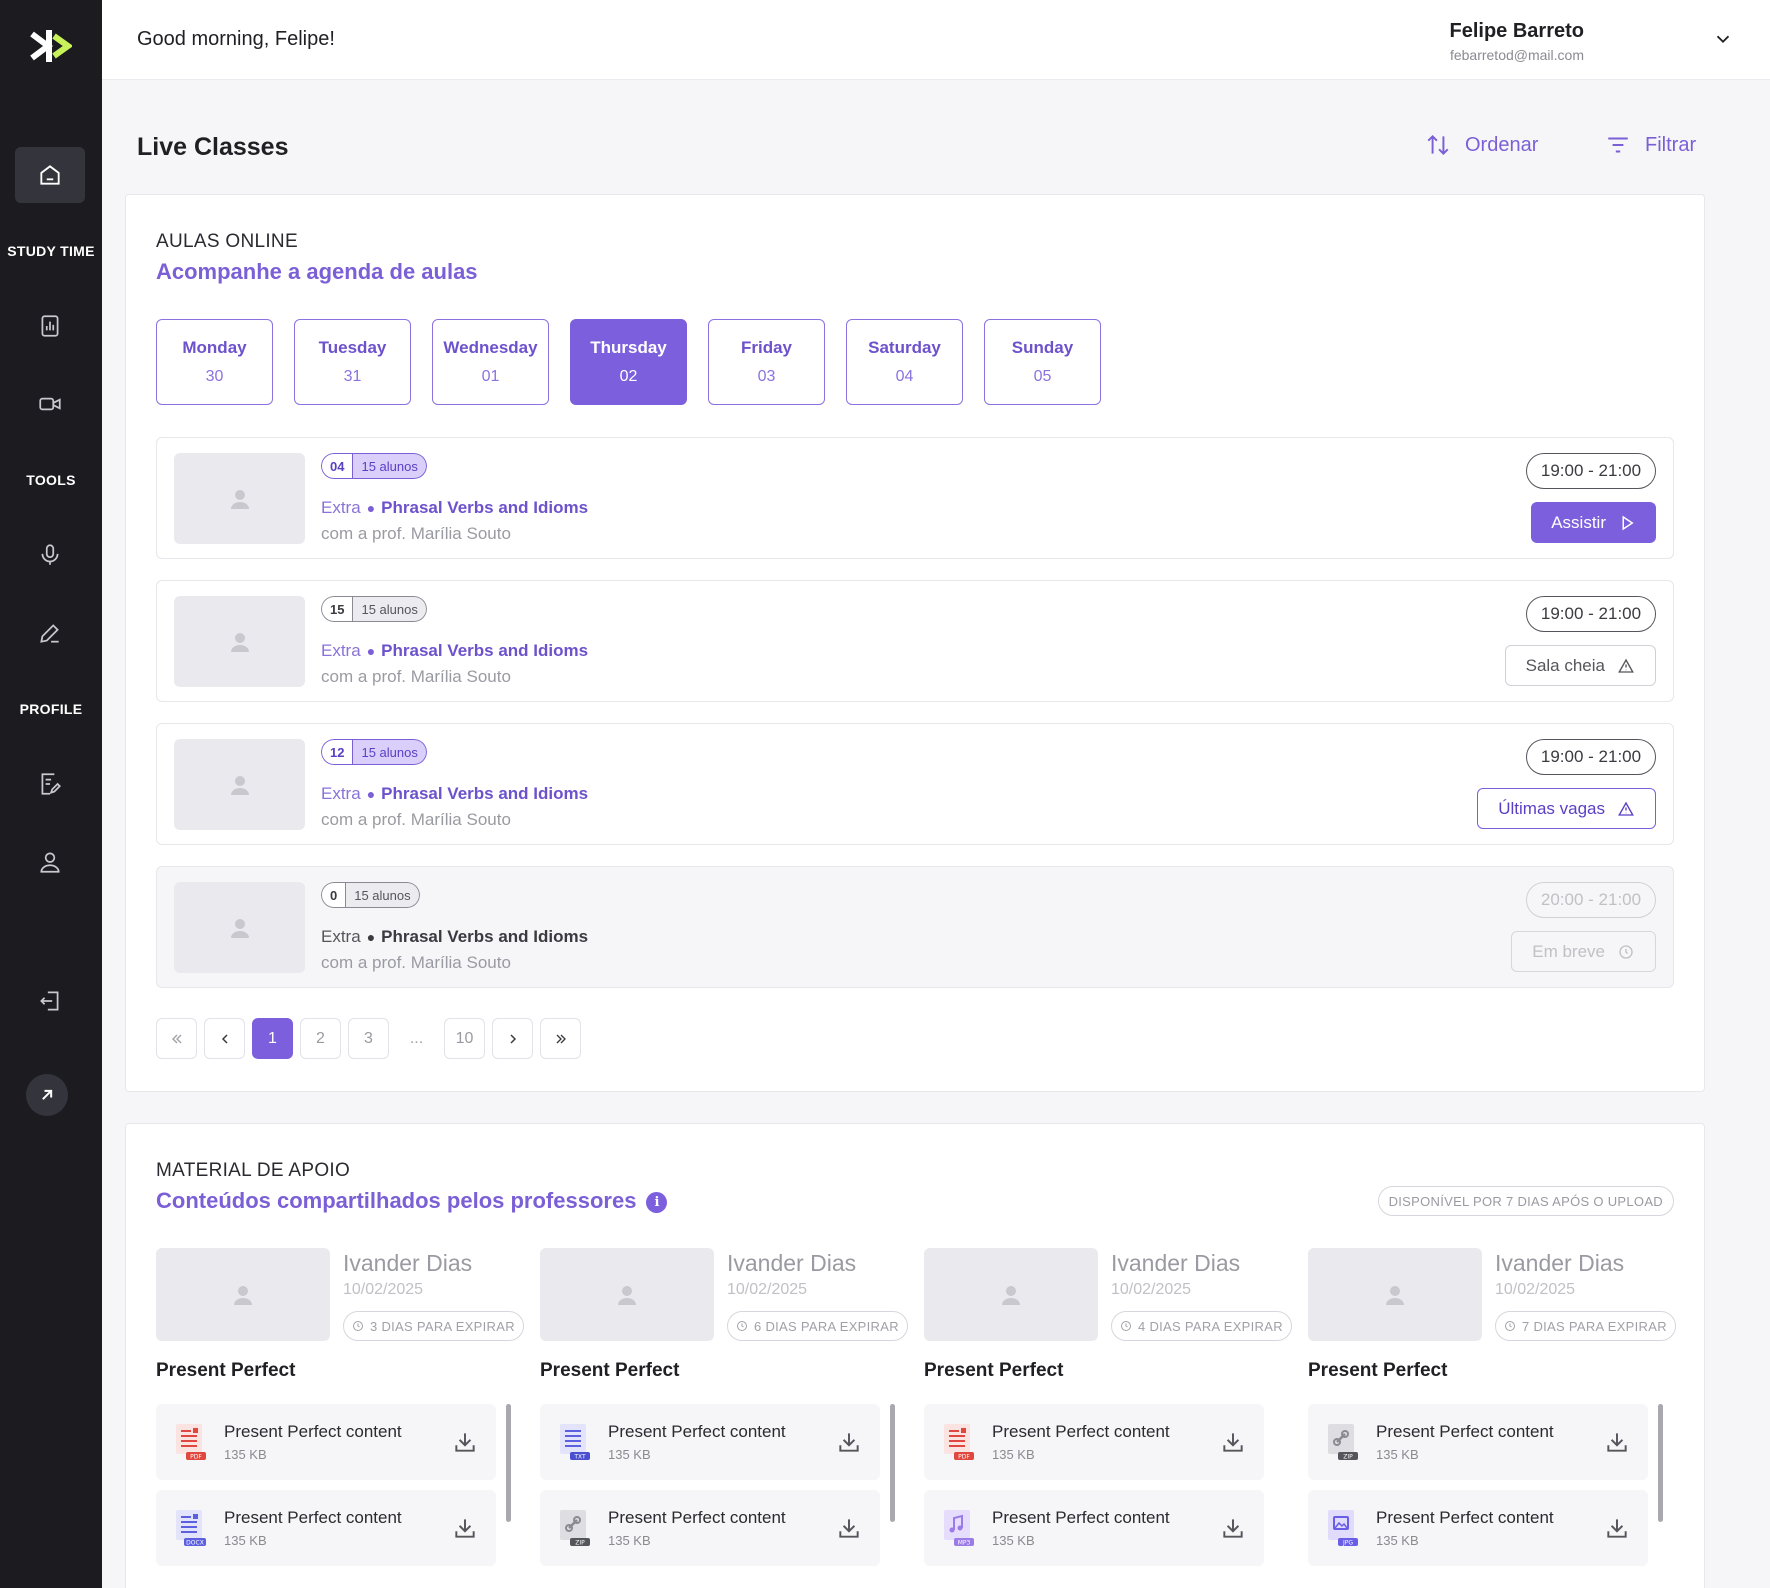 Image resolution: width=1770 pixels, height=1588 pixels. I want to click on room-full-button: Sala cheia, so click(1580, 665).